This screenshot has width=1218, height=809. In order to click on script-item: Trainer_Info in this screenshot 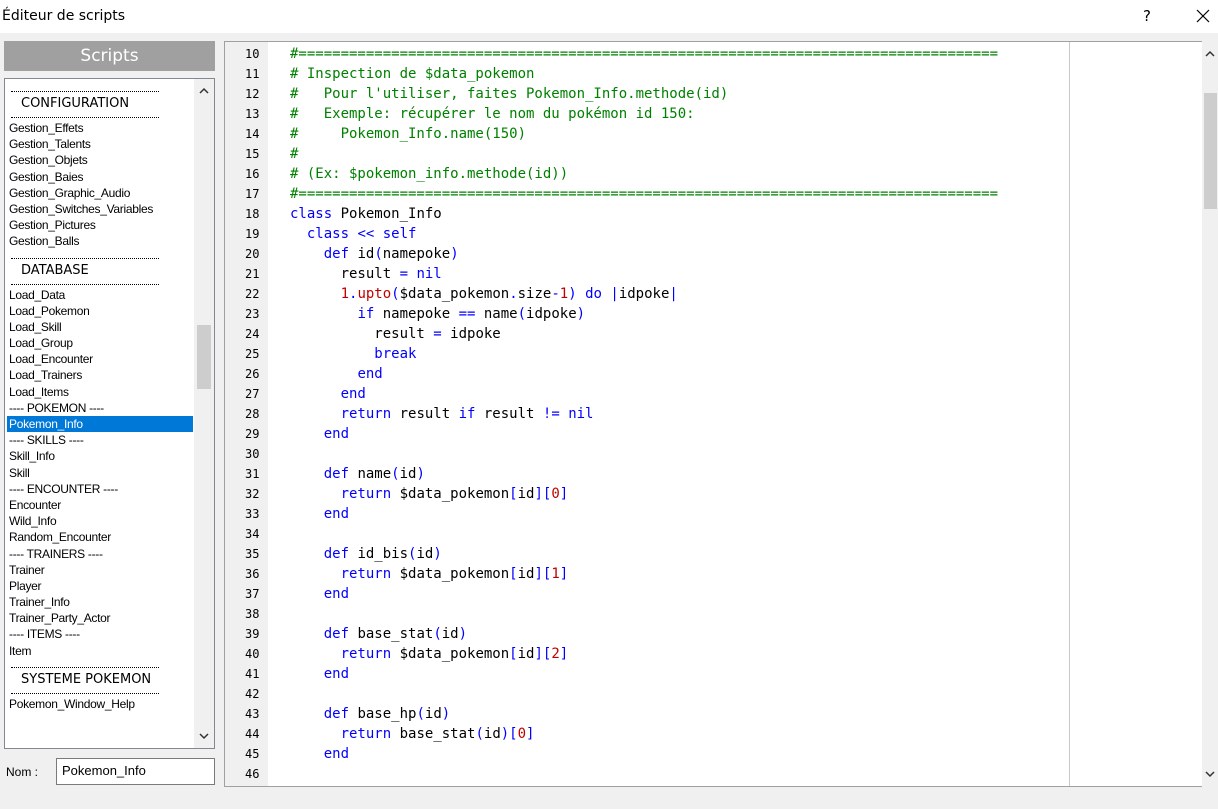, I will do `click(100, 602)`.